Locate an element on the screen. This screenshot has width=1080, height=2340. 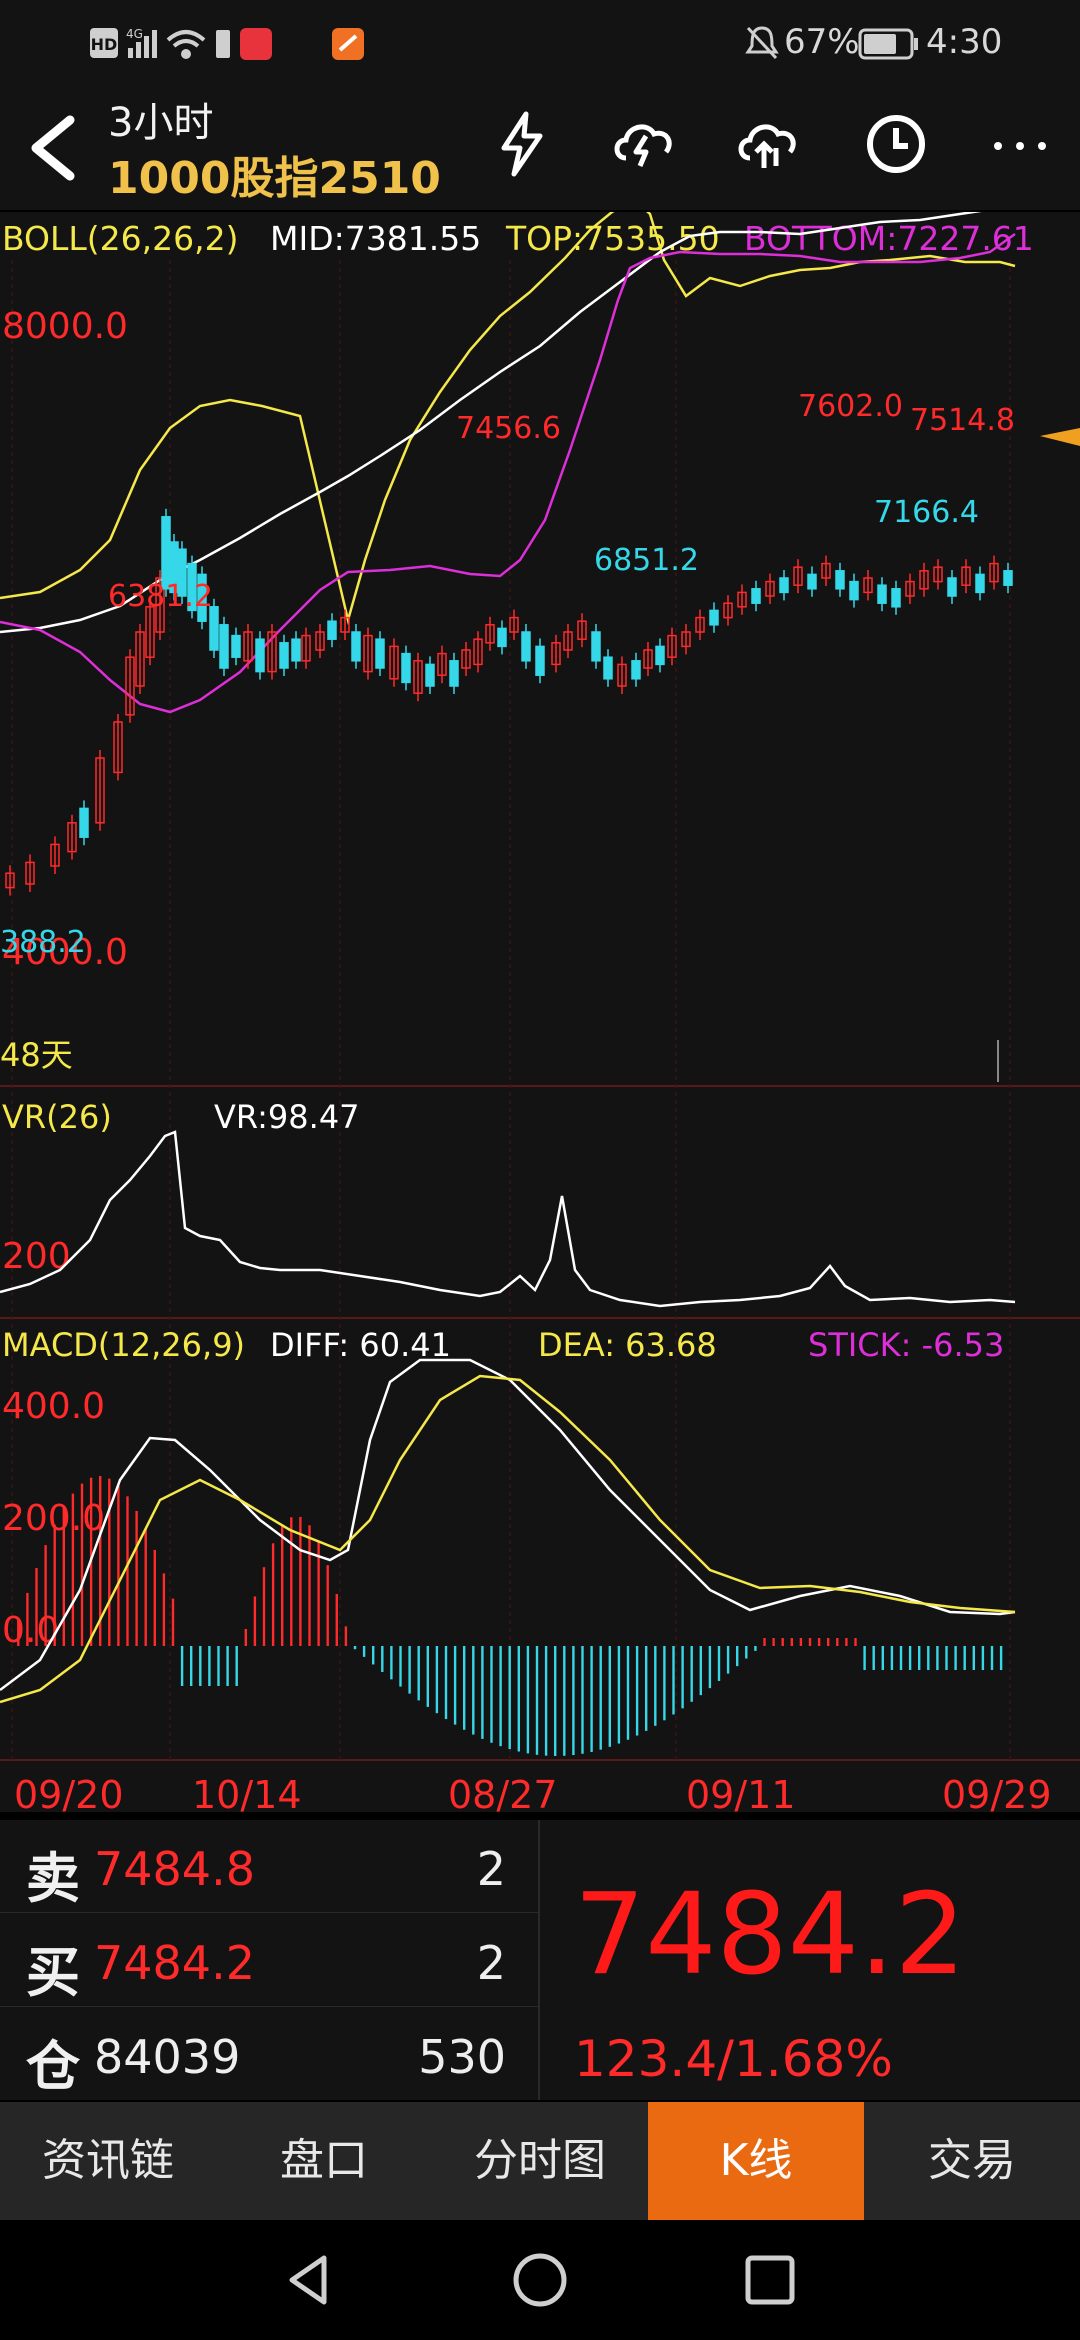
system-nav-bar is located at coordinates (540, 2280).